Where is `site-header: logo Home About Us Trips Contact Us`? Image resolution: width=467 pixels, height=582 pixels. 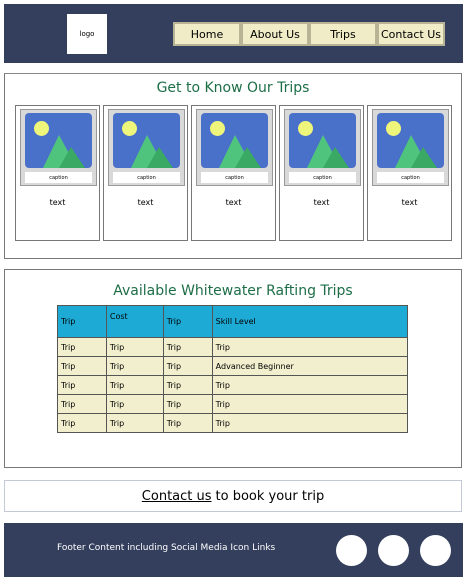
site-header: logo Home About Us Trips Contact Us is located at coordinates (233, 33).